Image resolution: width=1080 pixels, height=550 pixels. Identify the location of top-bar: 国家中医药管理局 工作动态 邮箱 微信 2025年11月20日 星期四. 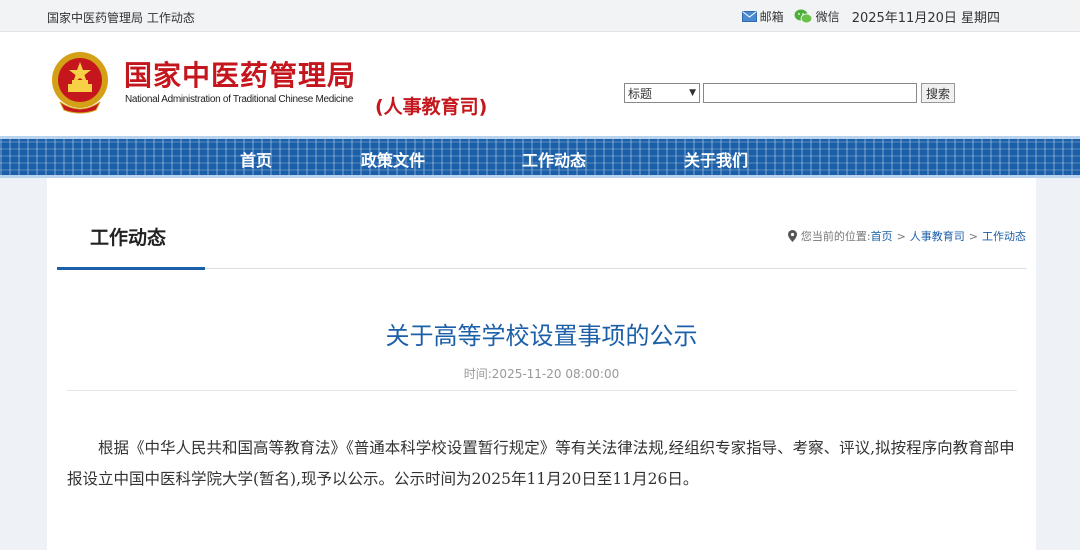
(540, 16).